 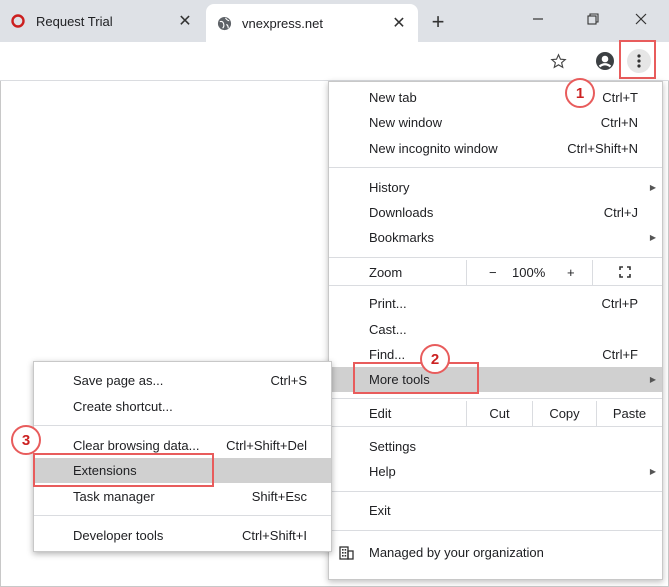 I want to click on step-callout-3: 3, so click(x=26, y=440).